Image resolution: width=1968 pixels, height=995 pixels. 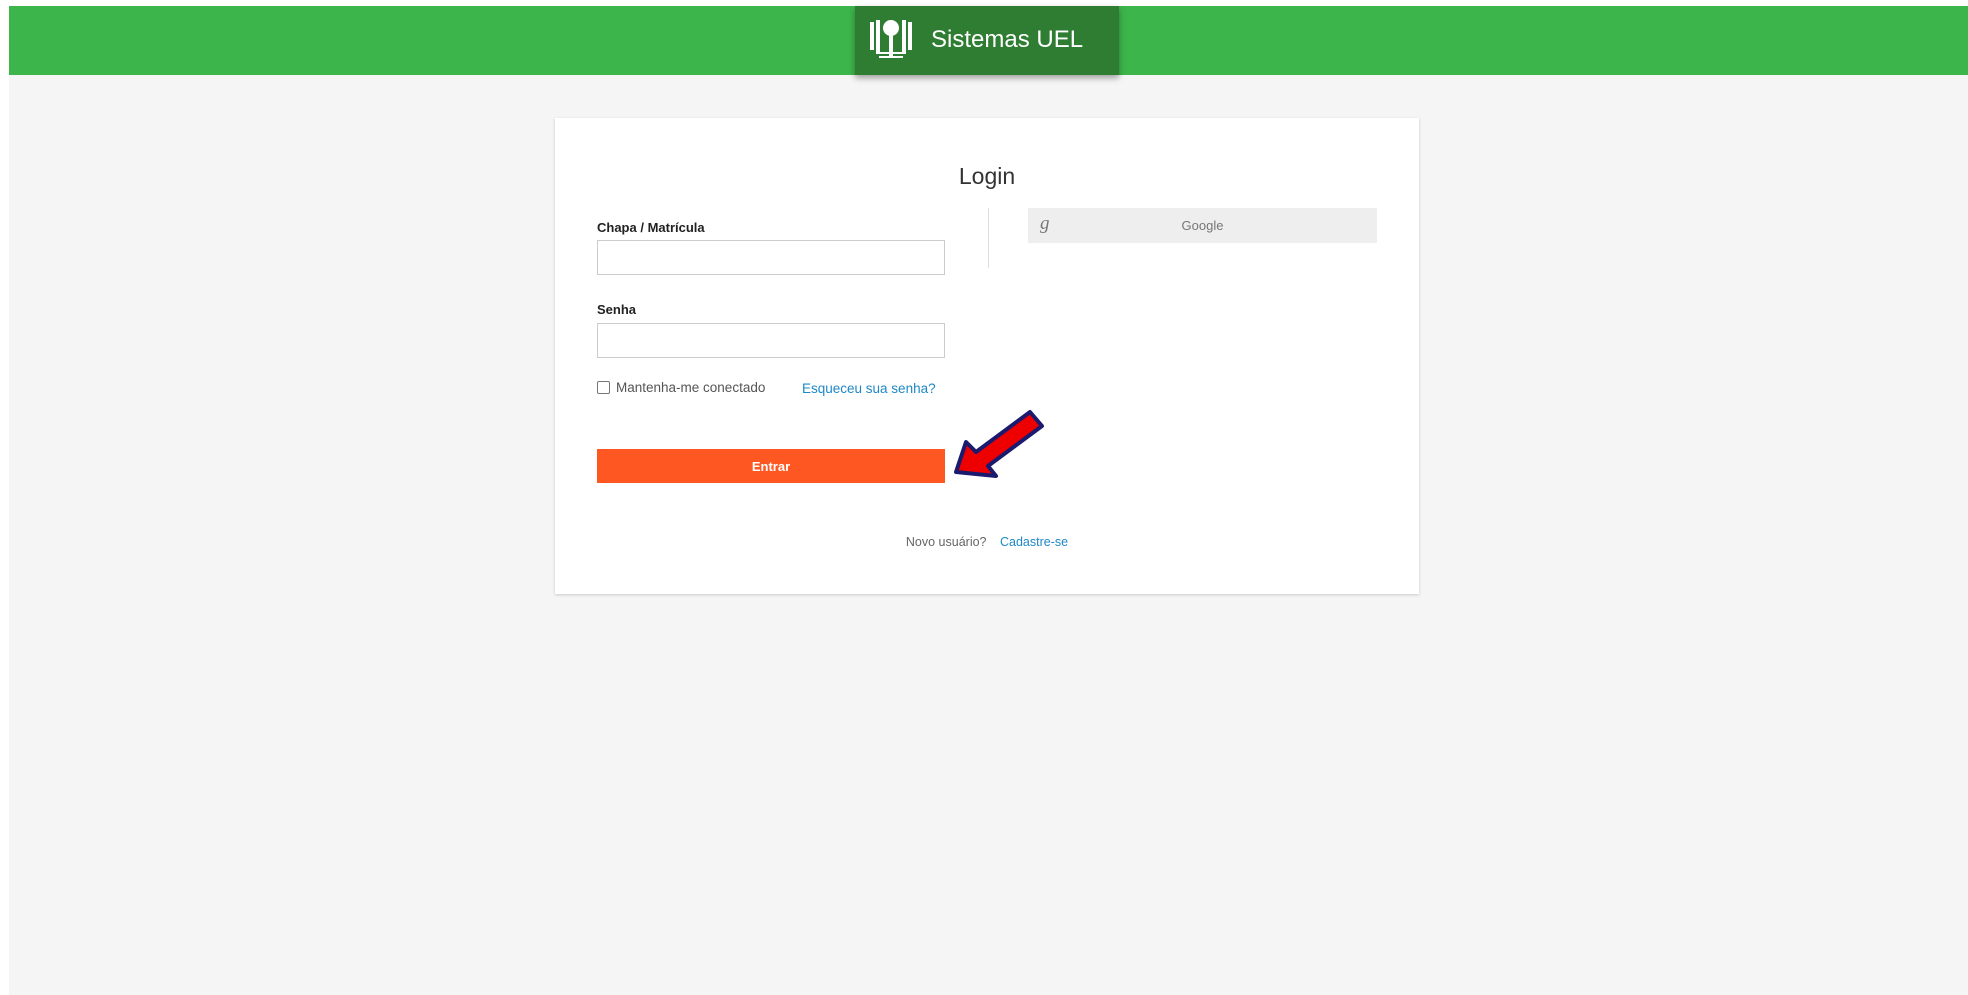 What do you see at coordinates (999, 444) in the screenshot?
I see `red-arrow-icon` at bounding box center [999, 444].